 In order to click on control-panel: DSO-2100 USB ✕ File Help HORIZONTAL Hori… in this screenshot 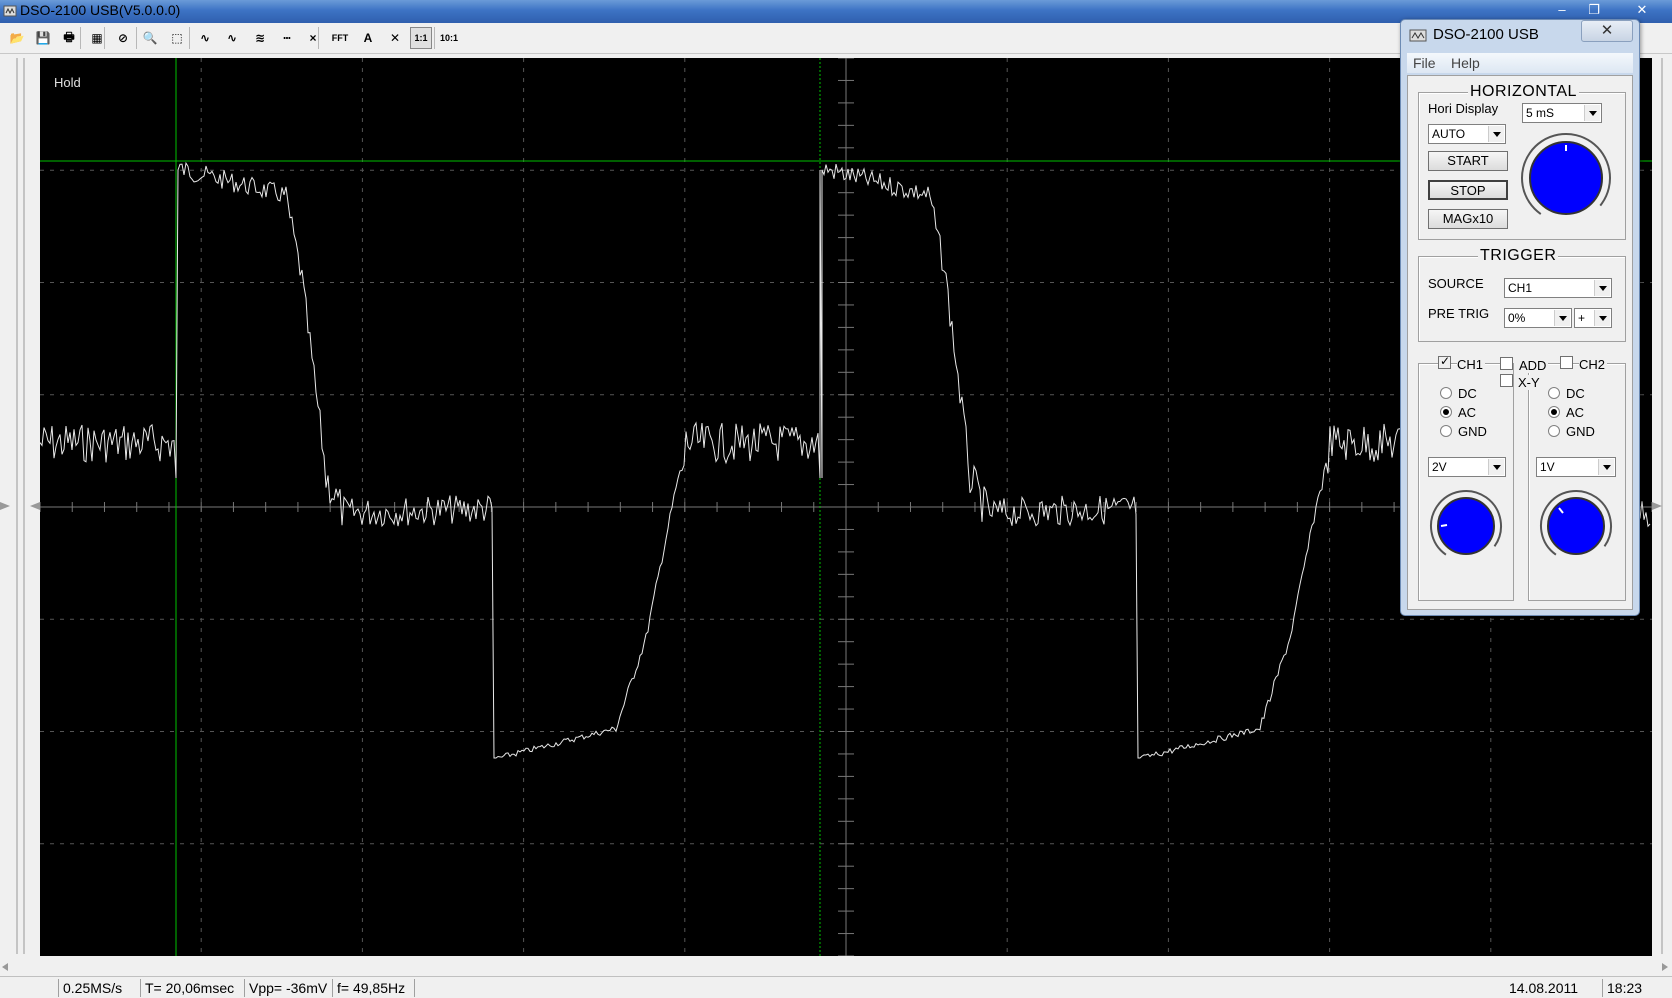, I will do `click(1520, 317)`.